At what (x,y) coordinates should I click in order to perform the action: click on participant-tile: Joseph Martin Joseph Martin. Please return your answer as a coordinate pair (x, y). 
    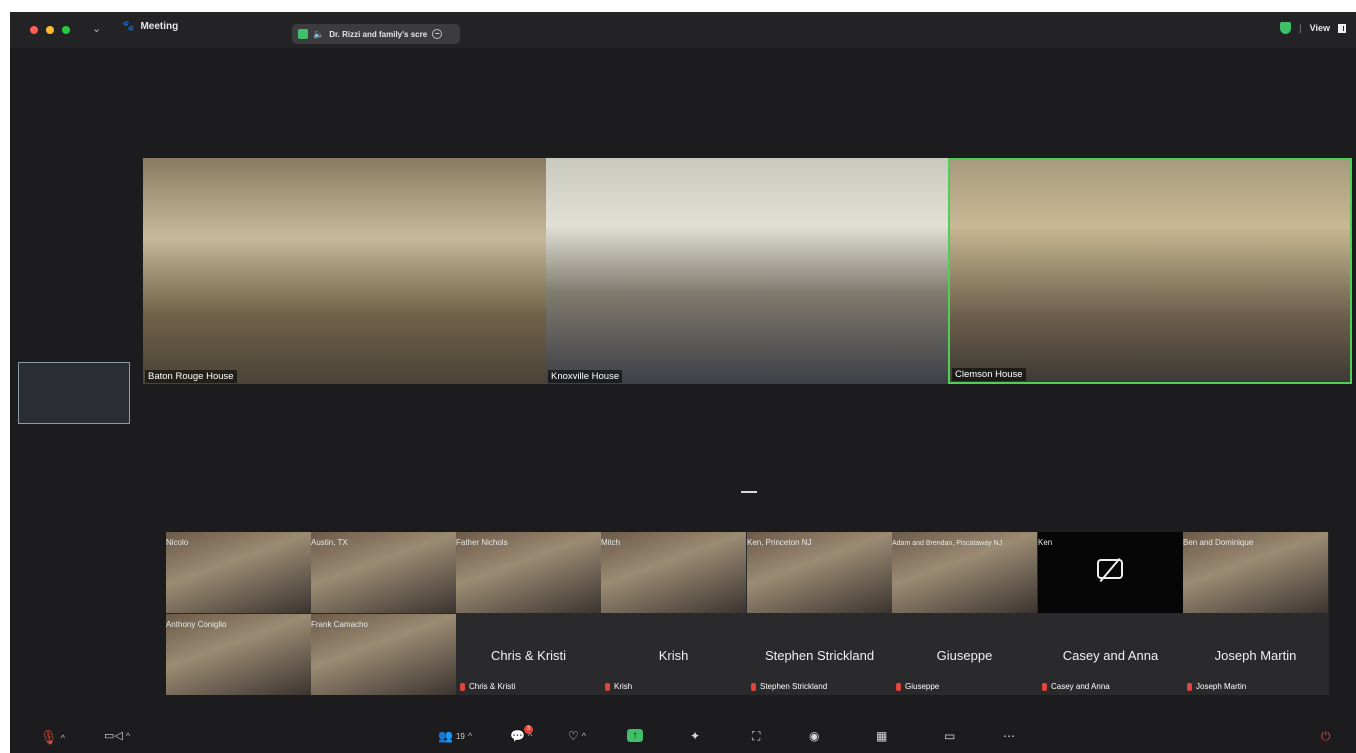
    Looking at the image, I should click on (1255, 654).